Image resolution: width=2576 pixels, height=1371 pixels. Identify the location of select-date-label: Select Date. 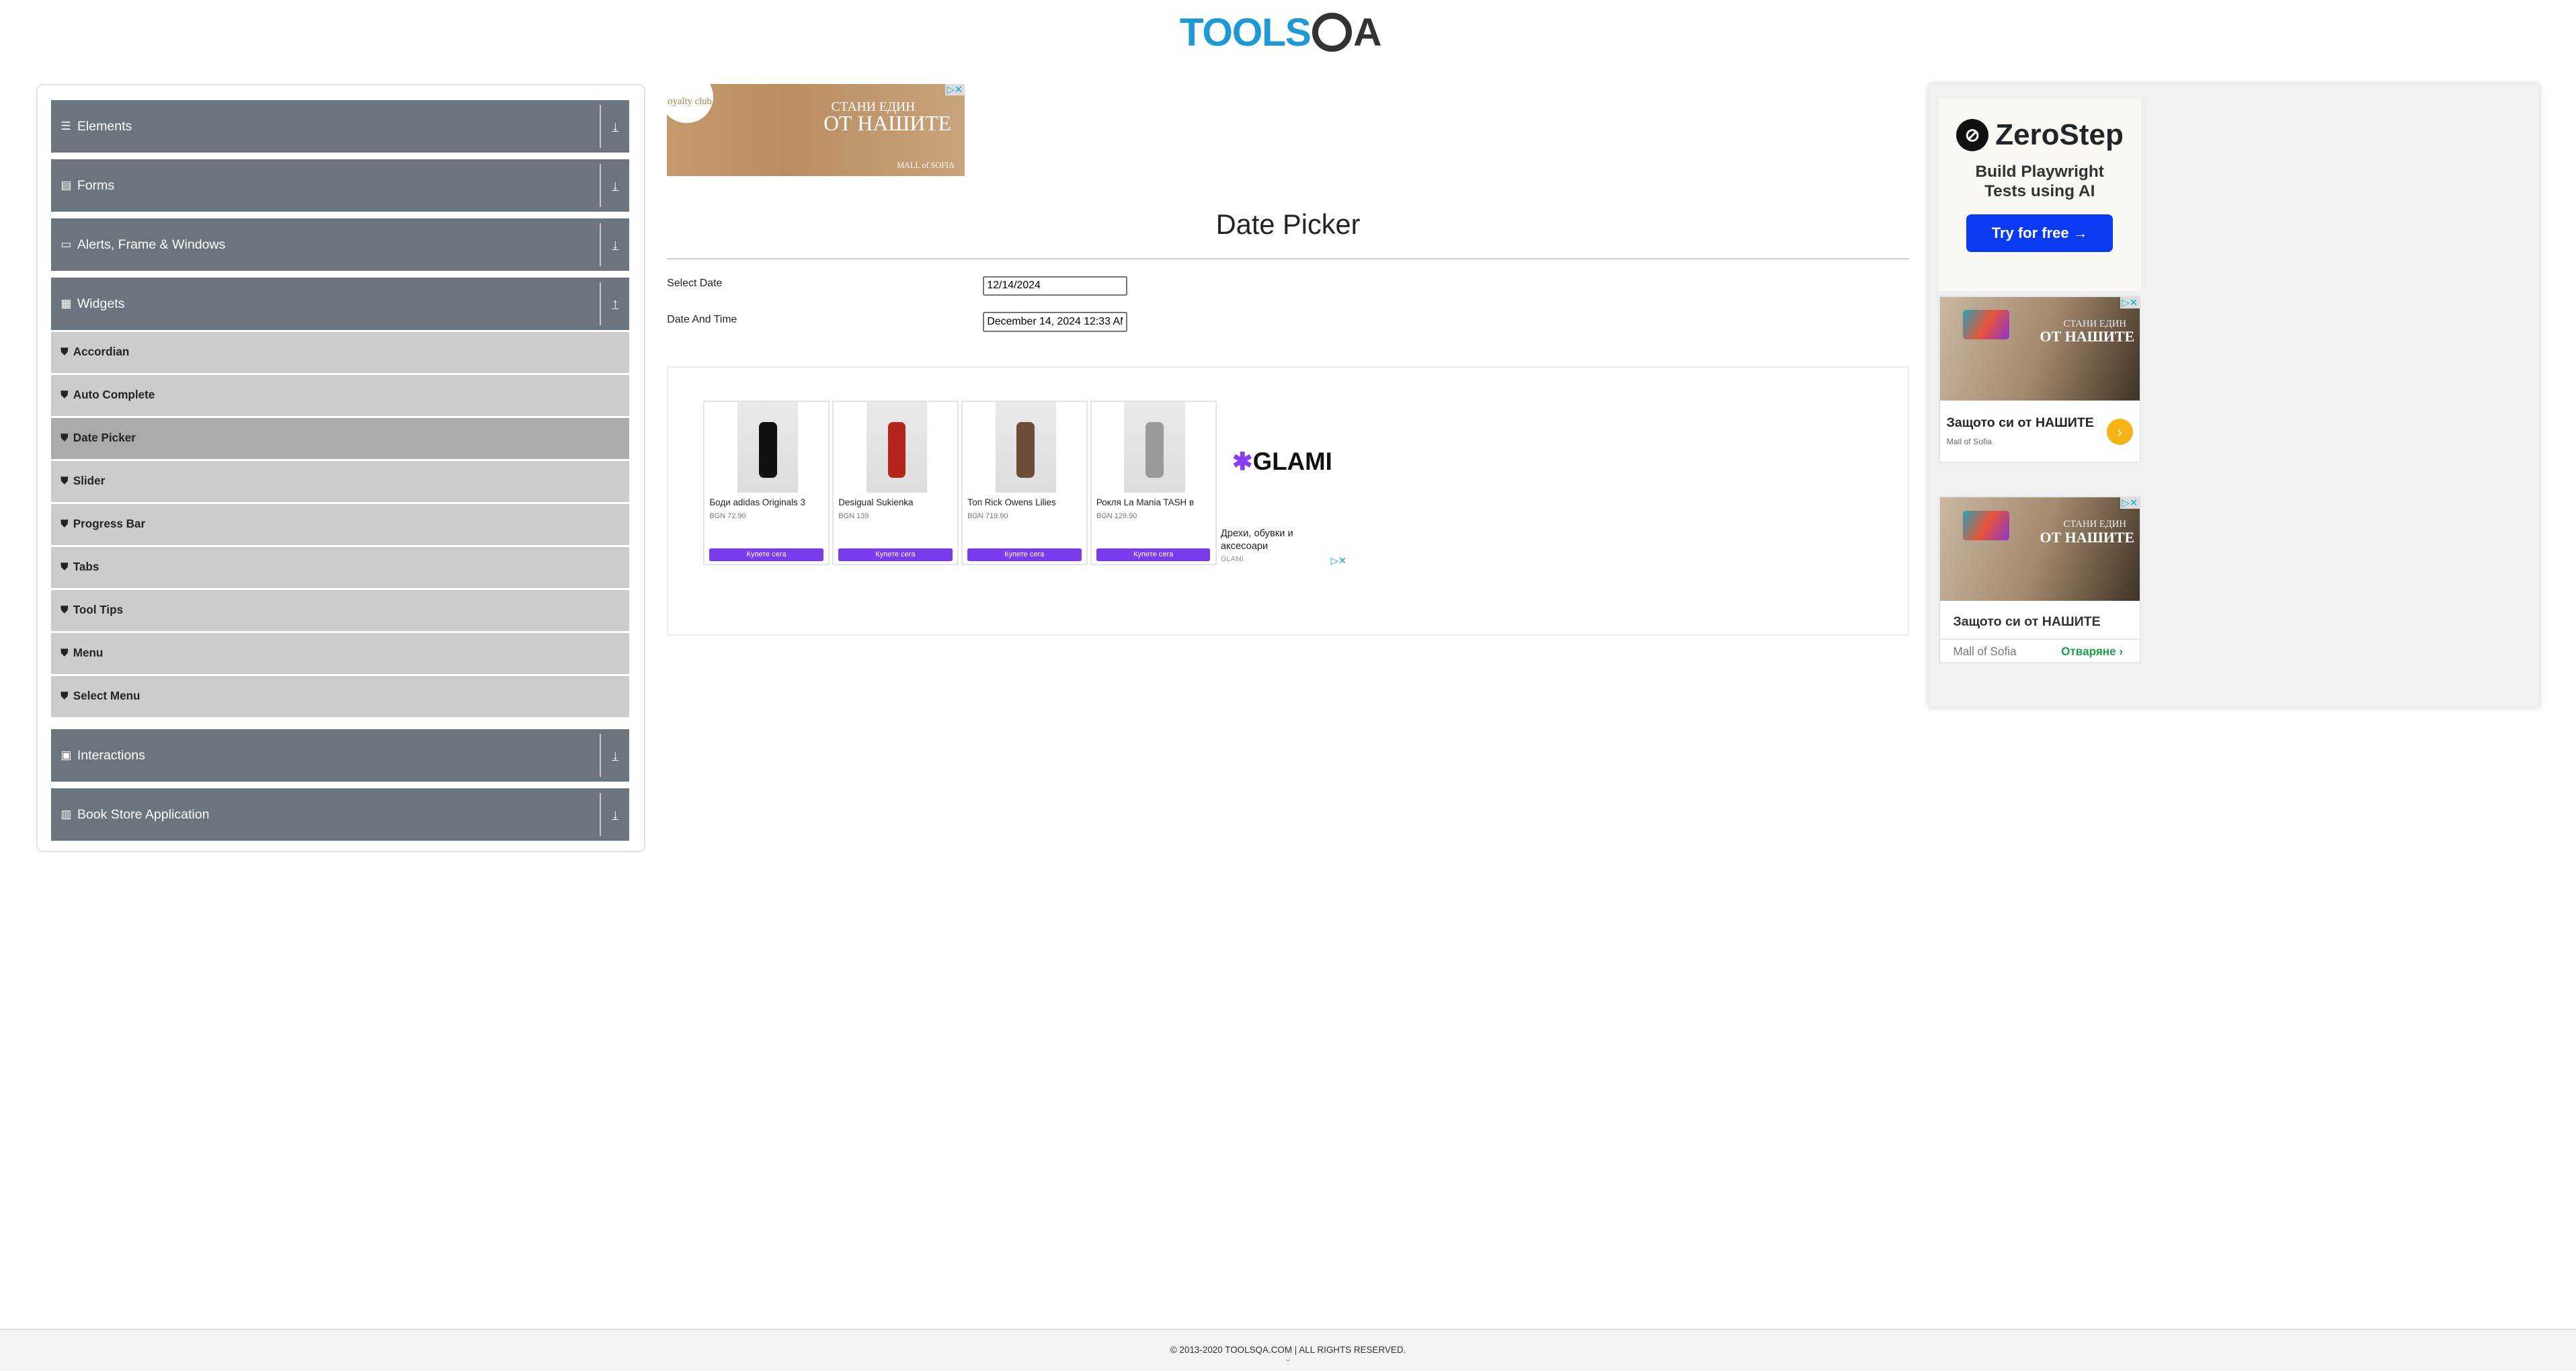
(695, 284).